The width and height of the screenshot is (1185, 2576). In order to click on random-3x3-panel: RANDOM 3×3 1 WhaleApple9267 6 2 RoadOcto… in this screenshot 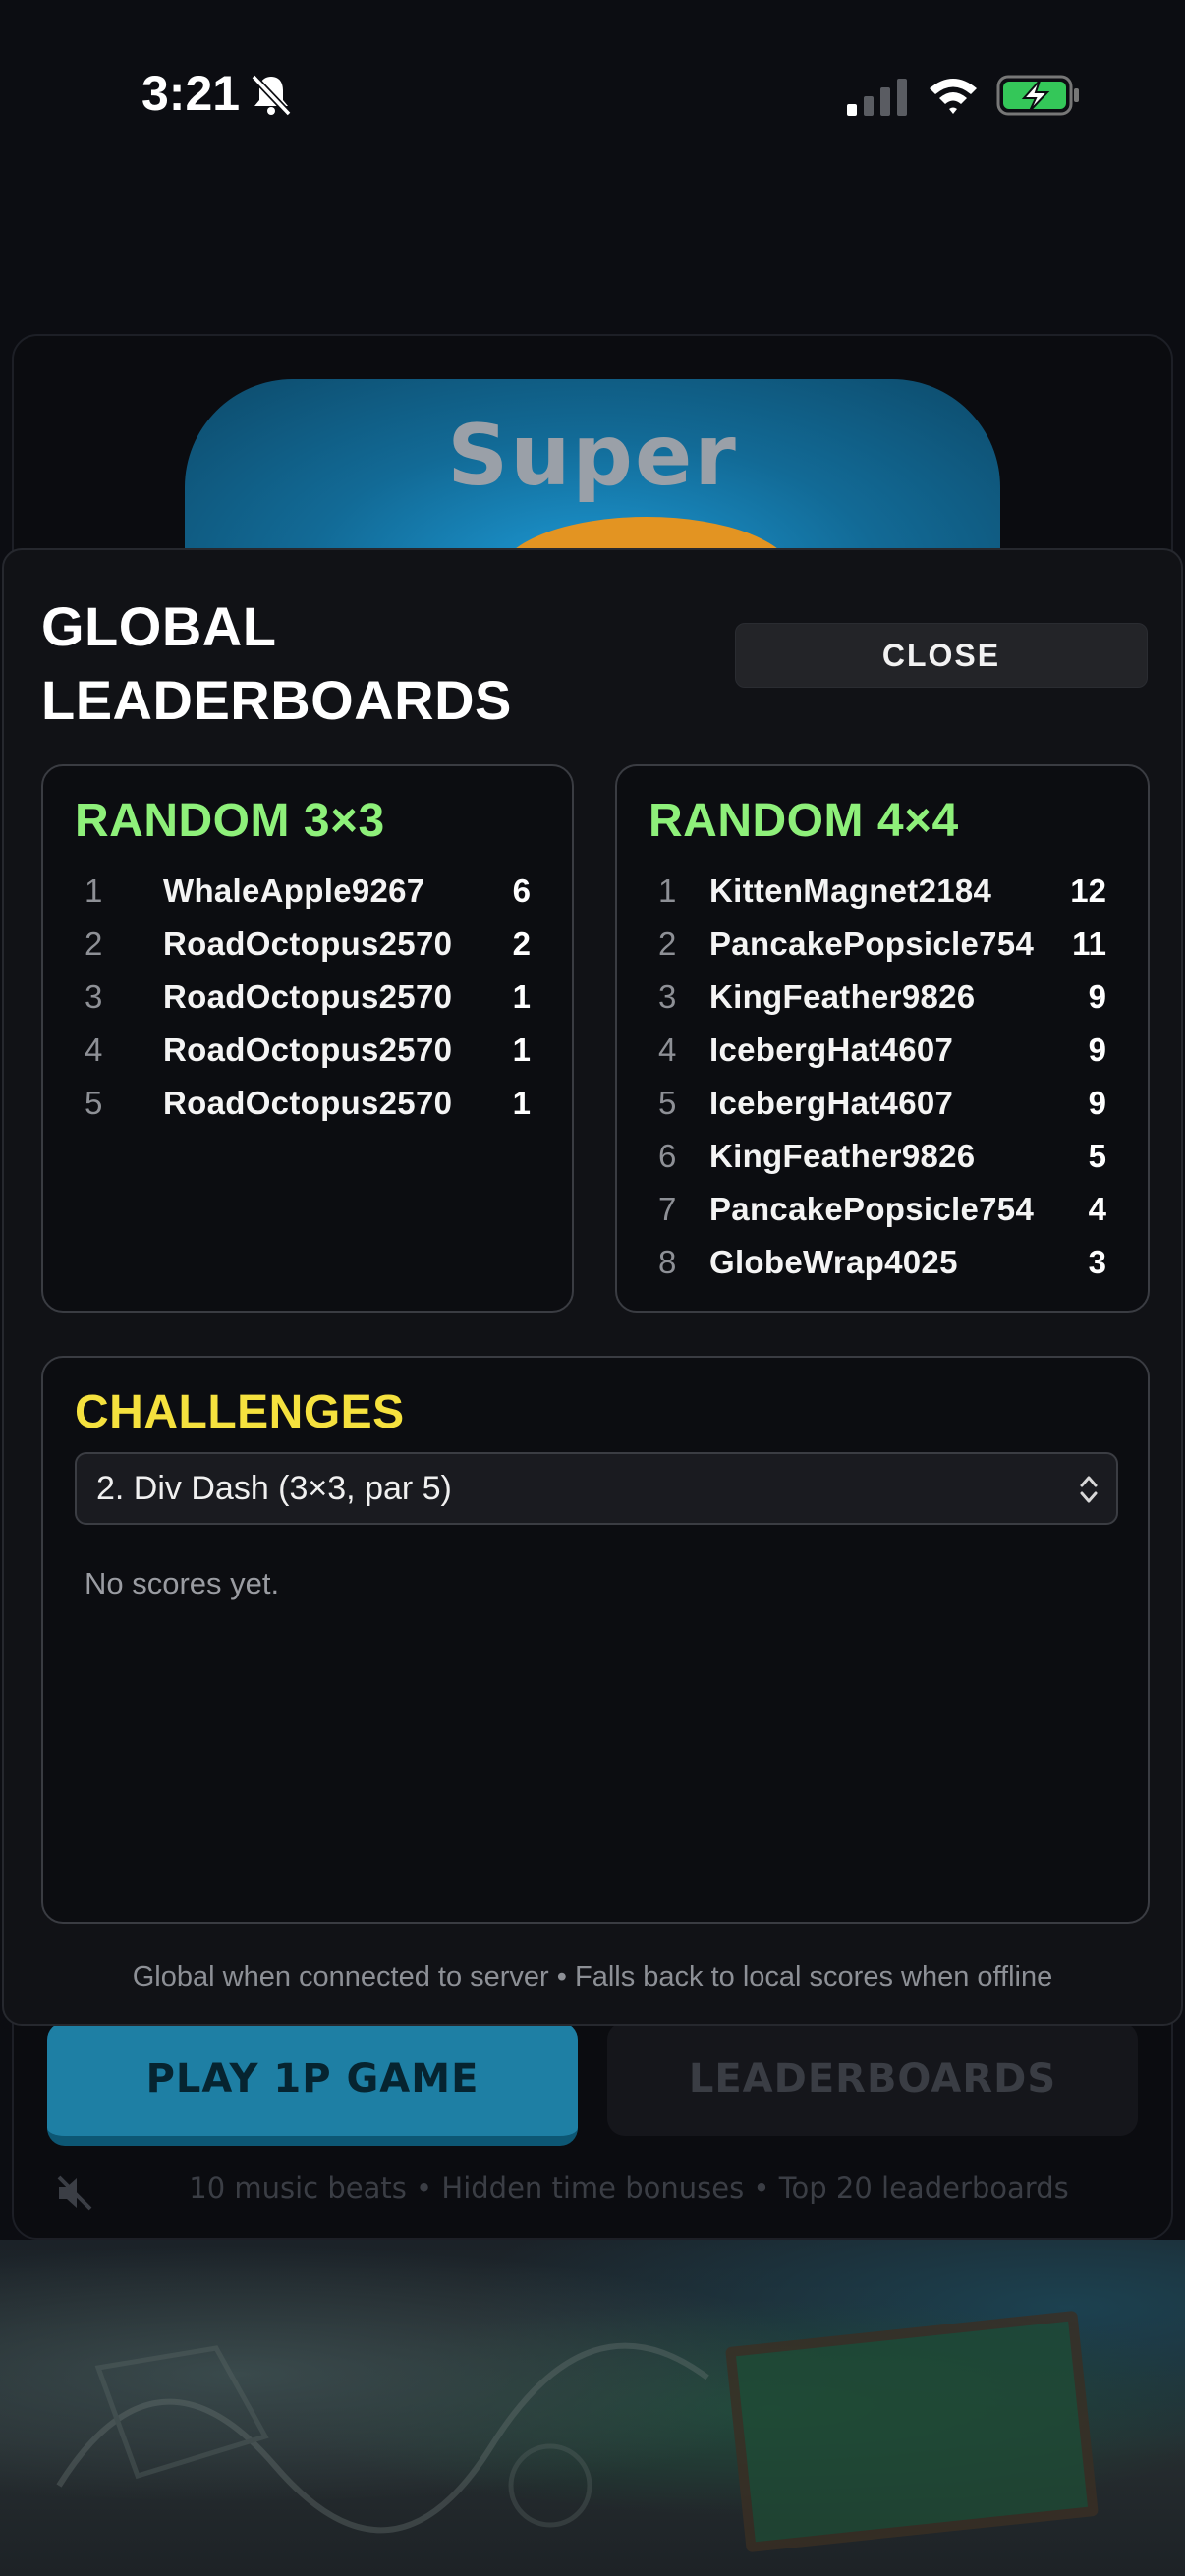, I will do `click(308, 1038)`.